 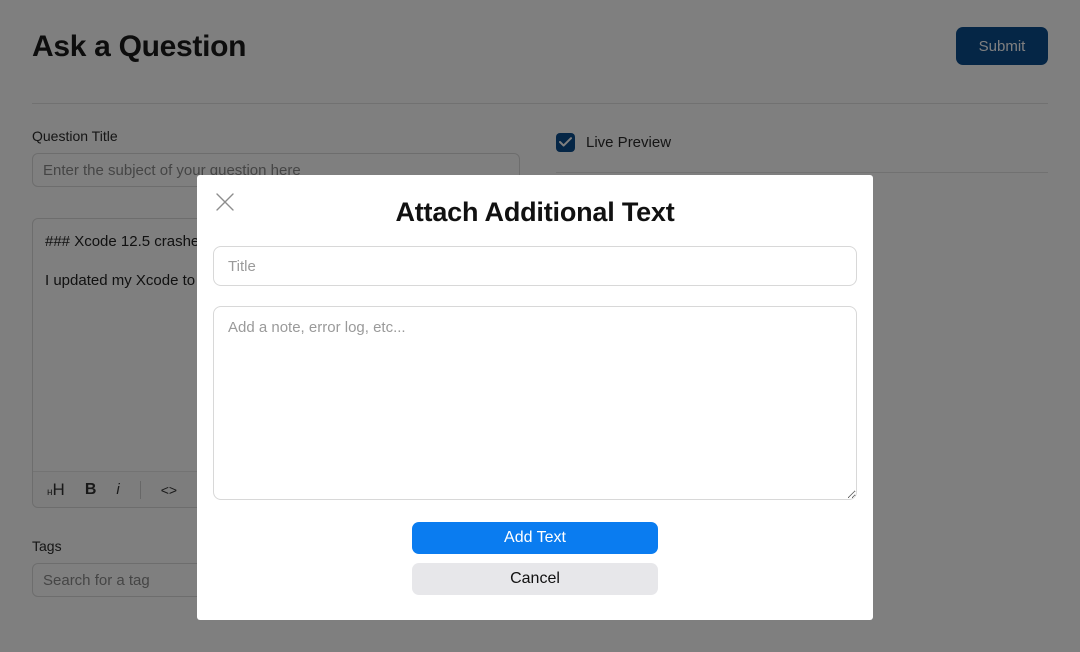 I want to click on modal-title: Attach Additional Text, so click(x=535, y=212).